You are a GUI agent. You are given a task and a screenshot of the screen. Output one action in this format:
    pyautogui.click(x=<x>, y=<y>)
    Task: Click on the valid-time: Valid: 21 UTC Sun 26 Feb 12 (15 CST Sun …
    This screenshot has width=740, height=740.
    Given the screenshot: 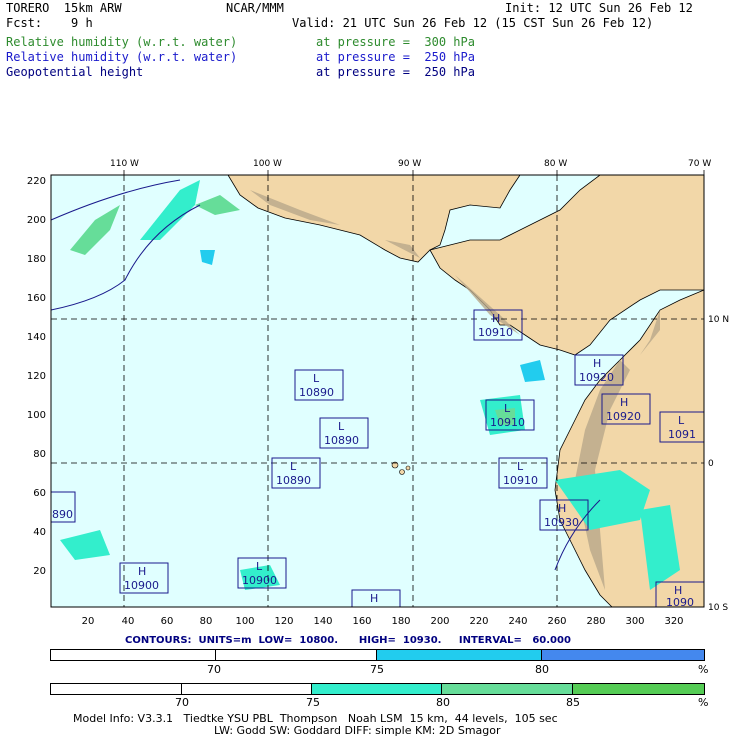 What is the action you would take?
    pyautogui.click(x=473, y=23)
    